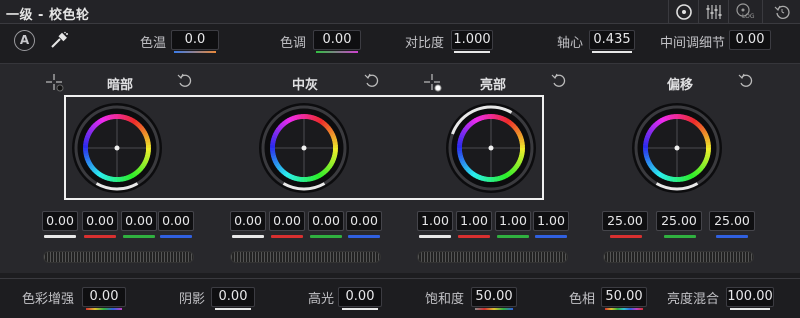  What do you see at coordinates (60, 221) in the screenshot?
I see `shadows-master-value: 0.00` at bounding box center [60, 221].